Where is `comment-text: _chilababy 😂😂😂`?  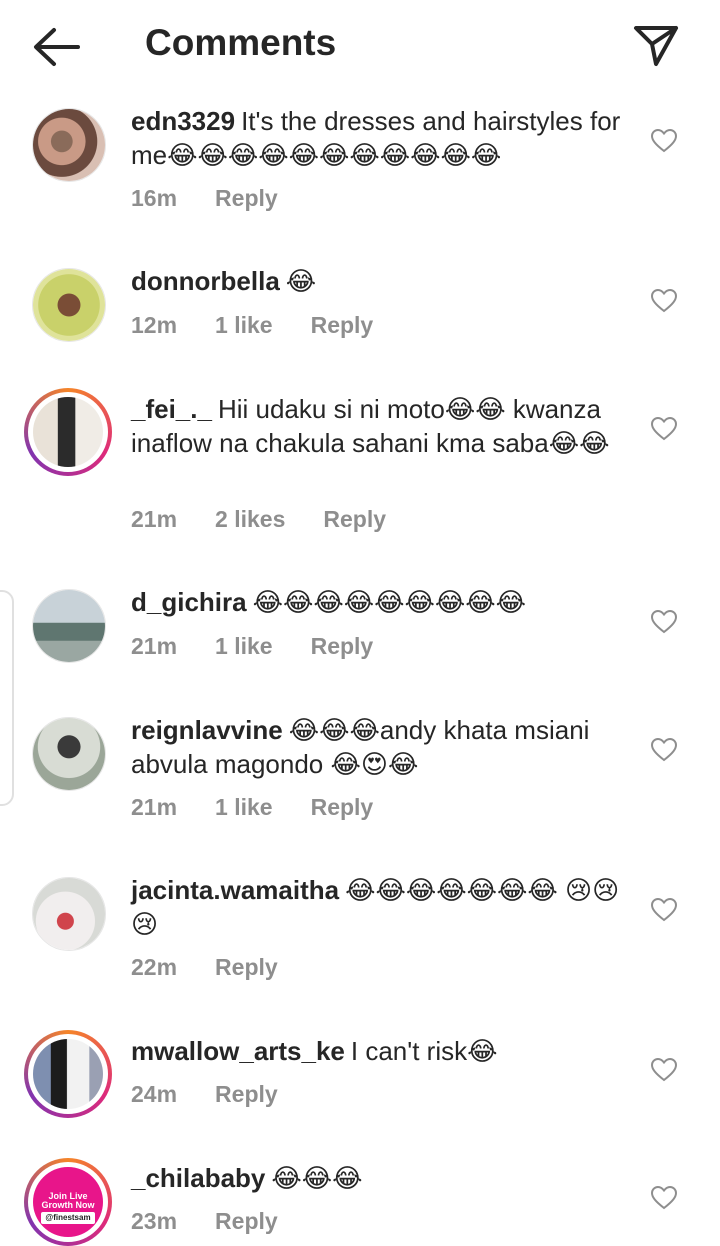
comment-text: _chilababy 😂😂😂 is located at coordinates (381, 1178).